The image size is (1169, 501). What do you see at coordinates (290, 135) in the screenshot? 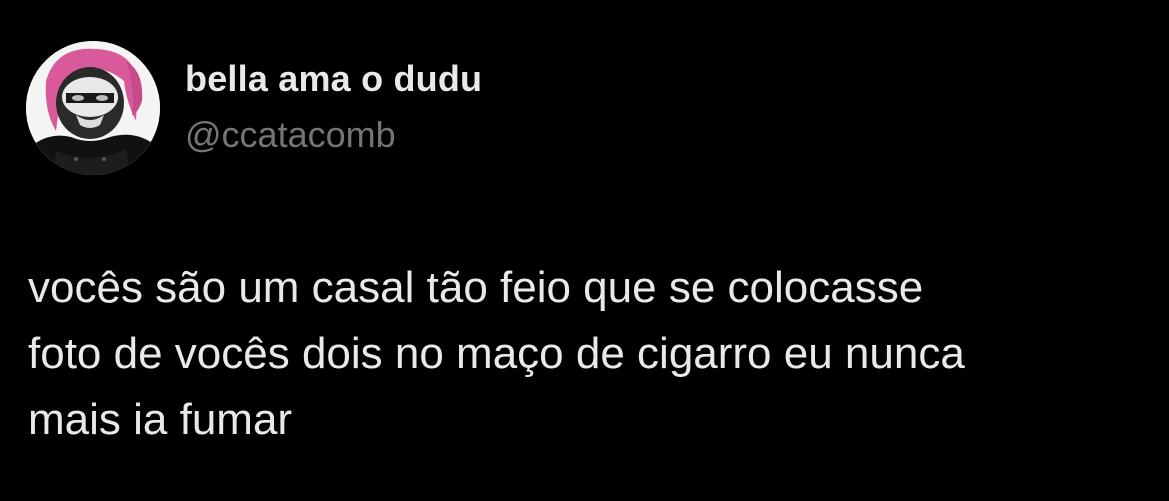
I see `author-handle: @ccatacomb` at bounding box center [290, 135].